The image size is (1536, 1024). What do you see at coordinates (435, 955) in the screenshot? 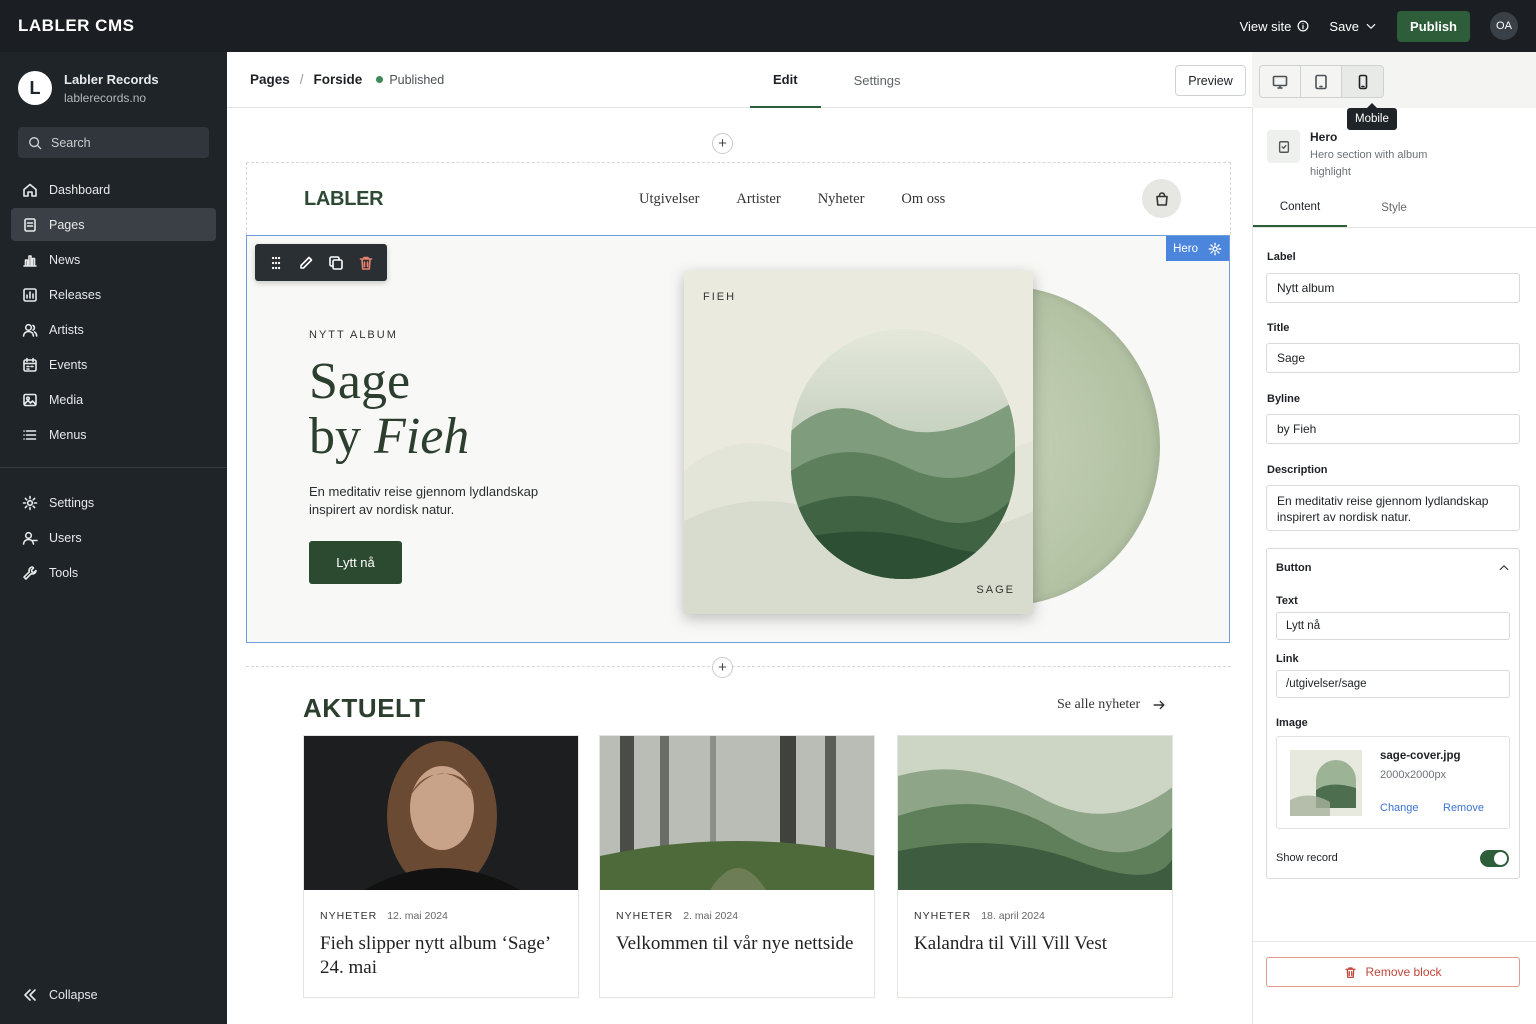
I see `news-card-title: Fieh slipper nytt album ‘Sage’ 24. mai` at bounding box center [435, 955].